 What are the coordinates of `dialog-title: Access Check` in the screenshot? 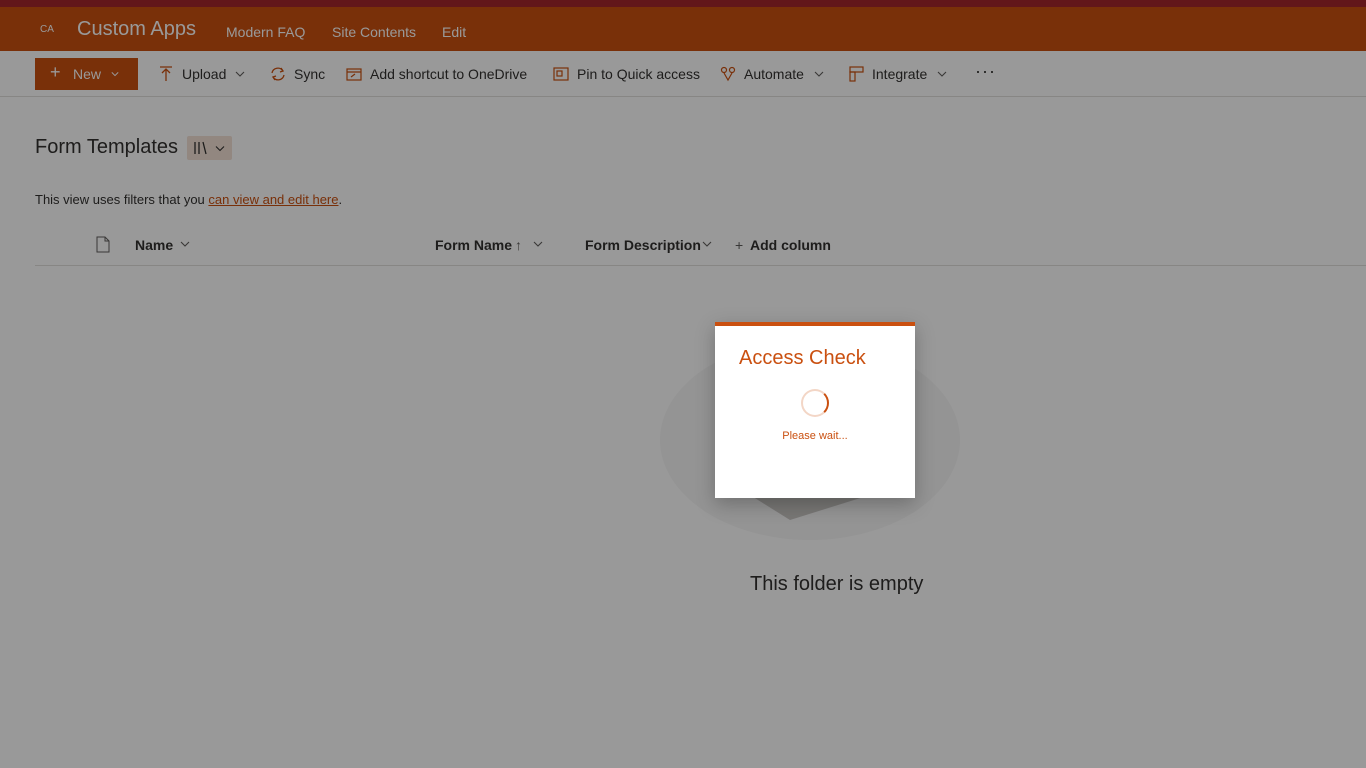 It's located at (802, 358).